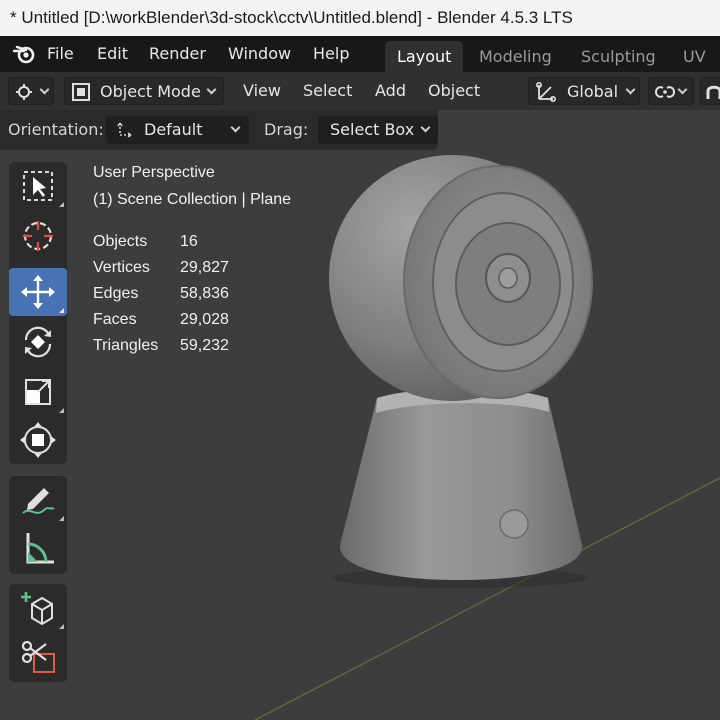  Describe the element at coordinates (150, 91) in the screenshot. I see `mode-label: Object Mode` at that location.